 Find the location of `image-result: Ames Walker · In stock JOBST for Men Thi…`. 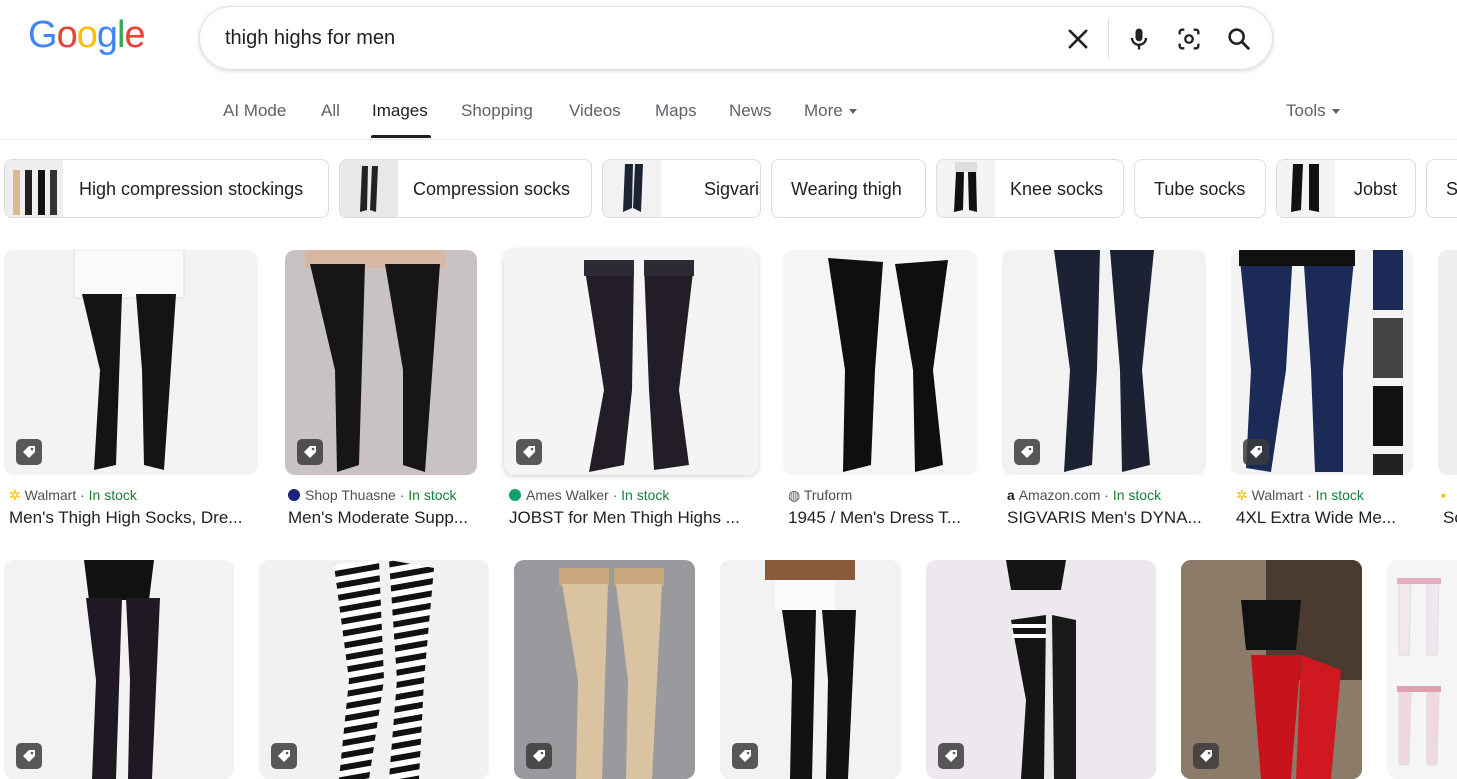

image-result: Ames Walker · In stock JOBST for Men Thi… is located at coordinates (631, 390).